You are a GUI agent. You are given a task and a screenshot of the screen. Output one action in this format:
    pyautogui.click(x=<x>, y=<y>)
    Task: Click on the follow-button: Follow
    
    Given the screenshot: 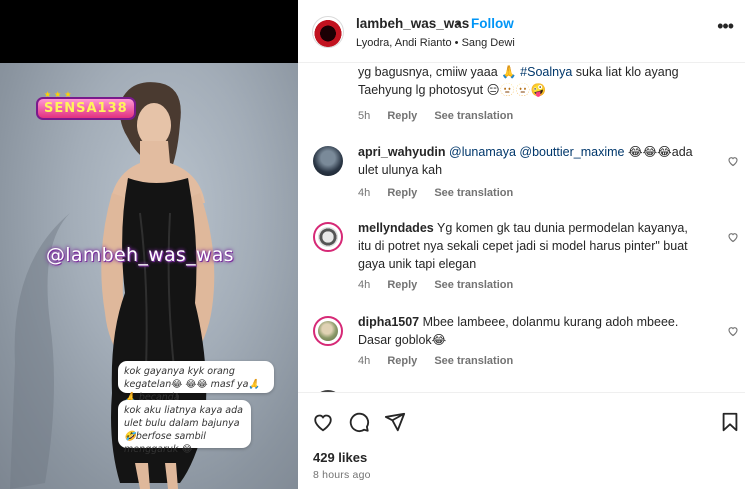 What is the action you would take?
    pyautogui.click(x=492, y=23)
    